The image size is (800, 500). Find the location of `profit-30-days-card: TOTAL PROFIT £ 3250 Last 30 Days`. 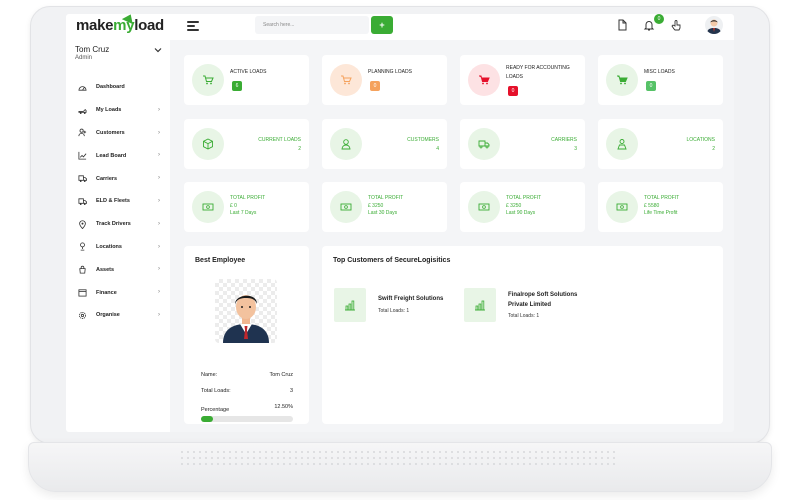

profit-30-days-card: TOTAL PROFIT £ 3250 Last 30 Days is located at coordinates (384, 207).